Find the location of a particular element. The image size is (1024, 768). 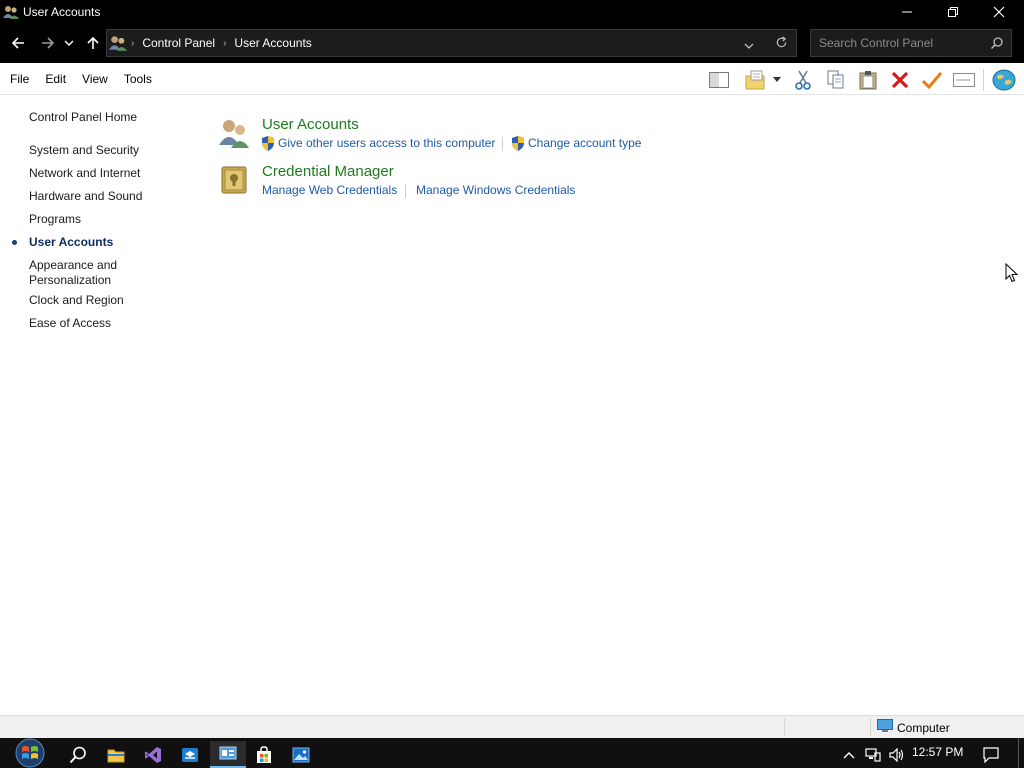

sidebar-item-clock-and-region: Clock and Region is located at coordinates (76, 300).